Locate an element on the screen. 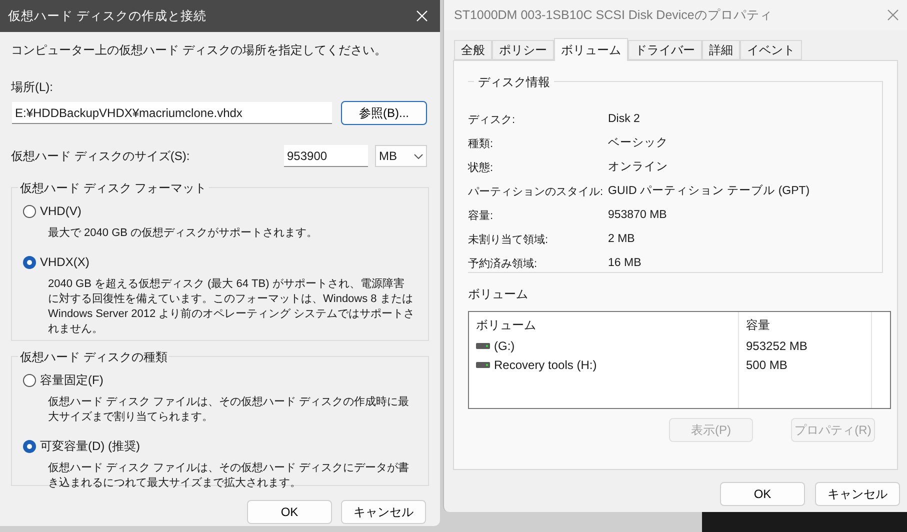 The width and height of the screenshot is (907, 532). tab: ポリシー is located at coordinates (523, 50).